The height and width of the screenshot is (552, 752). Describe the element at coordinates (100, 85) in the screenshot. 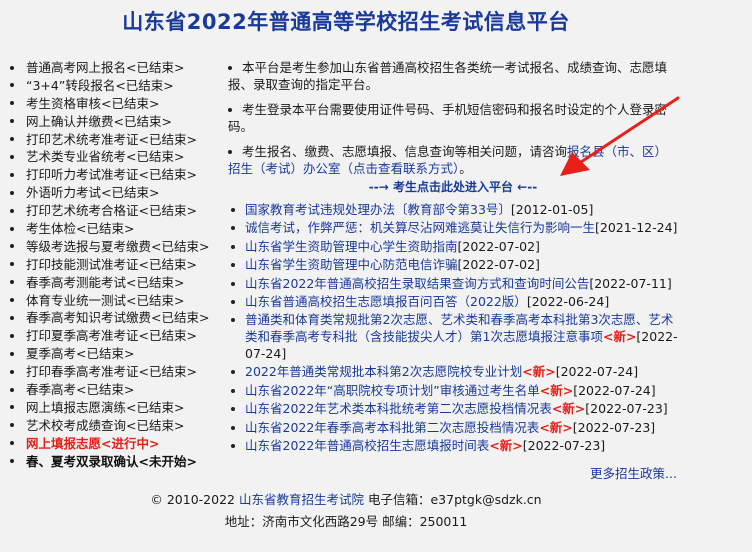

I see `left-nav-link: “3+4”转段报名<已结束>` at that location.